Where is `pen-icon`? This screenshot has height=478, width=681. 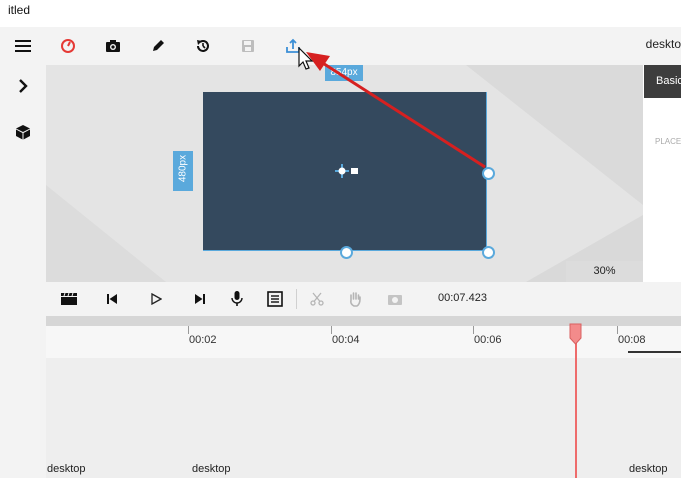 pen-icon is located at coordinates (158, 45).